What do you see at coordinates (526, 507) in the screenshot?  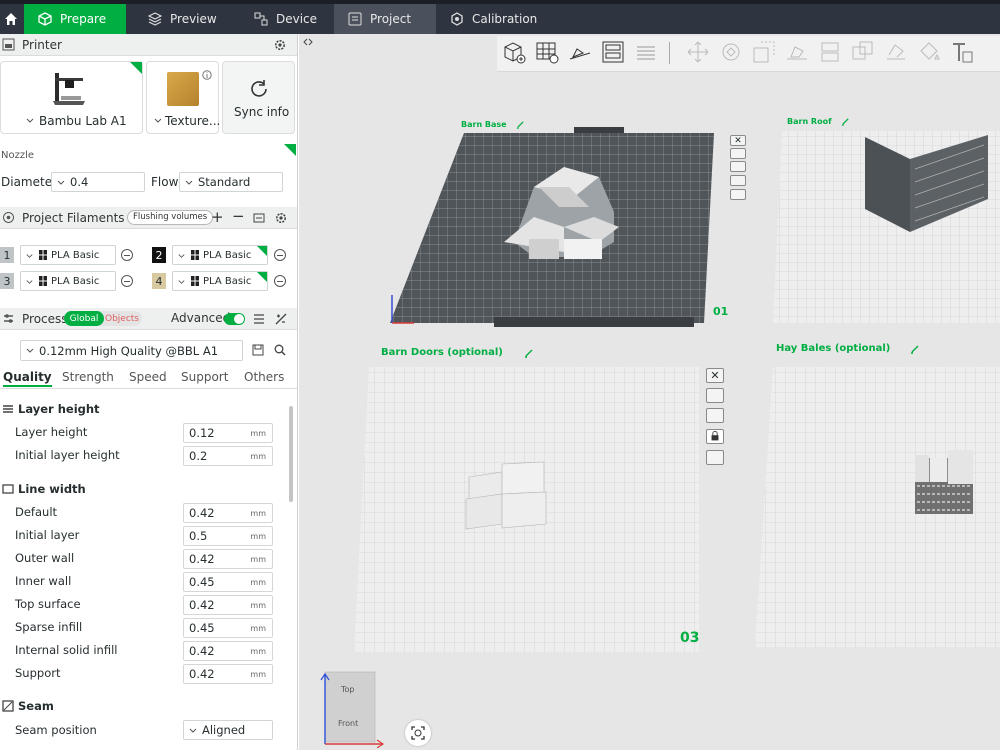 I see `plate-3-build-plate` at bounding box center [526, 507].